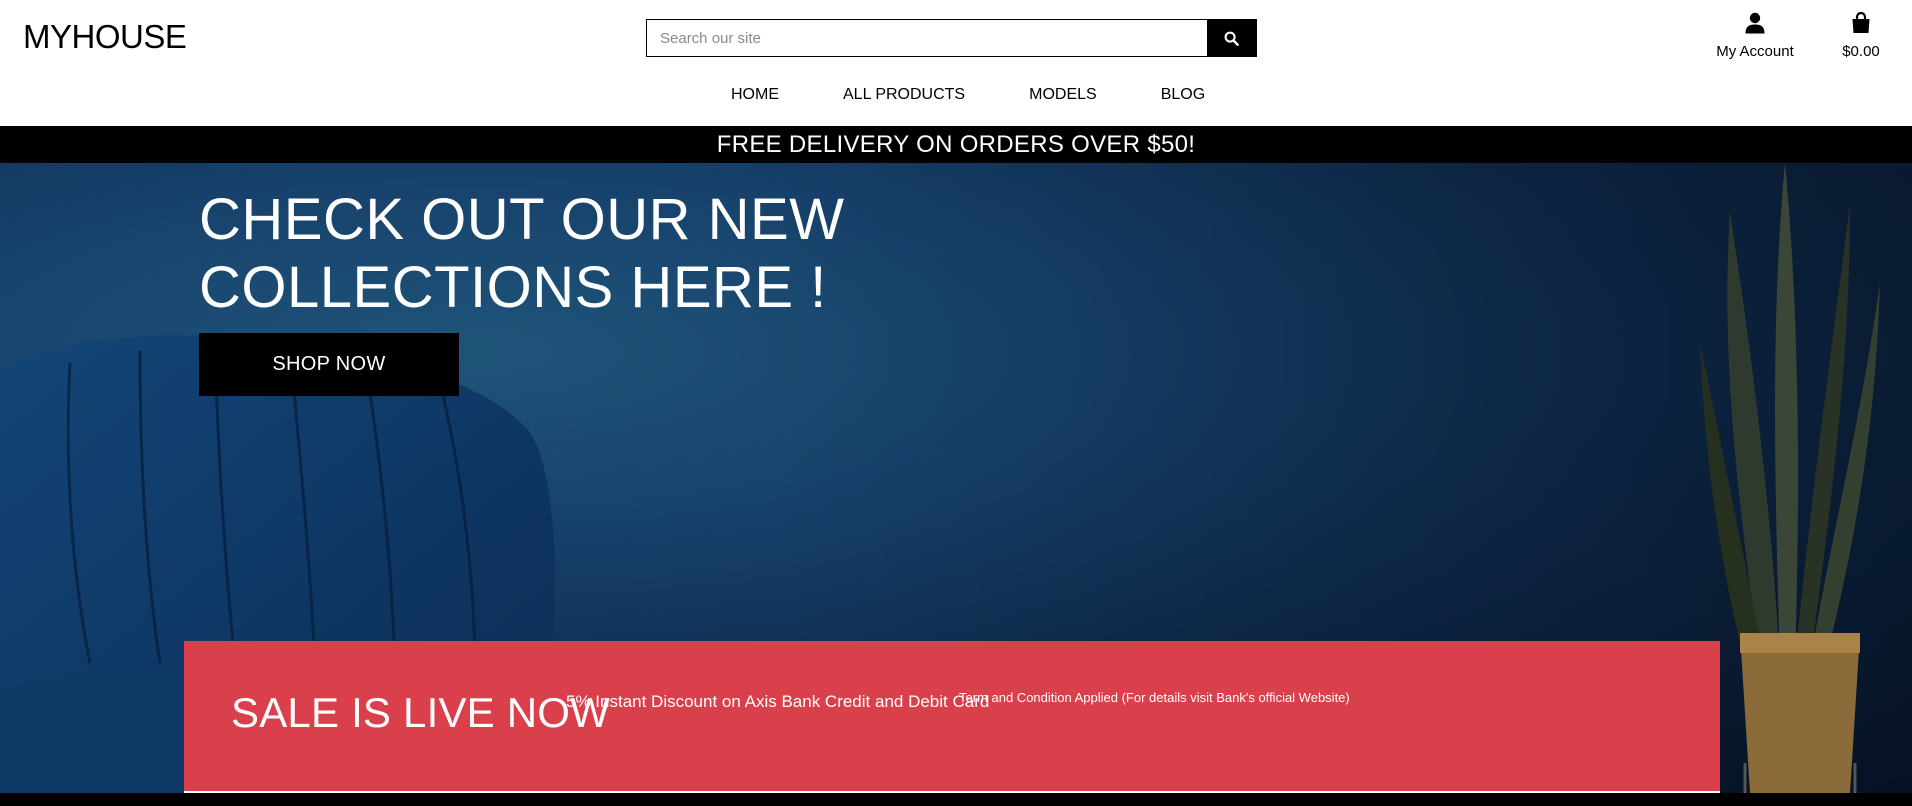 The image size is (1912, 806). Describe the element at coordinates (904, 95) in the screenshot. I see `nav-all-products: ALL PRODUCTS` at that location.